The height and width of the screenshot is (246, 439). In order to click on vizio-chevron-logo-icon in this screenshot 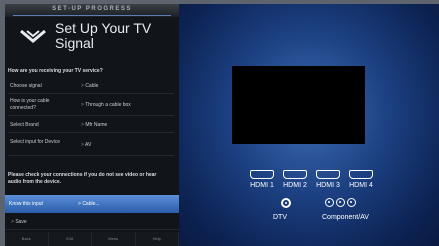, I will do `click(33, 36)`.